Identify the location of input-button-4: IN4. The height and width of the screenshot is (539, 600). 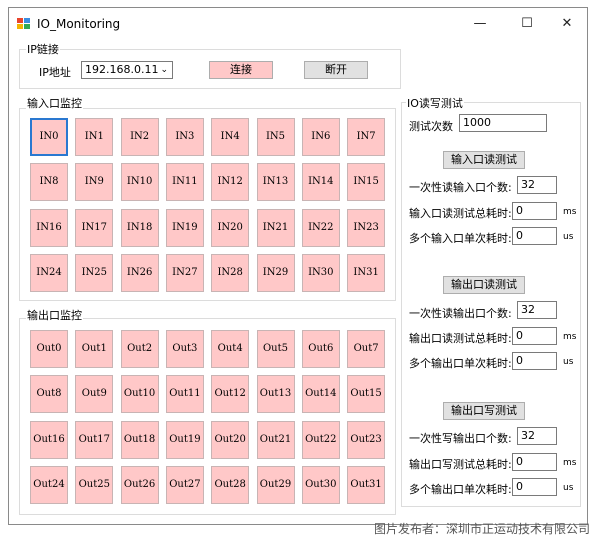
(230, 137).